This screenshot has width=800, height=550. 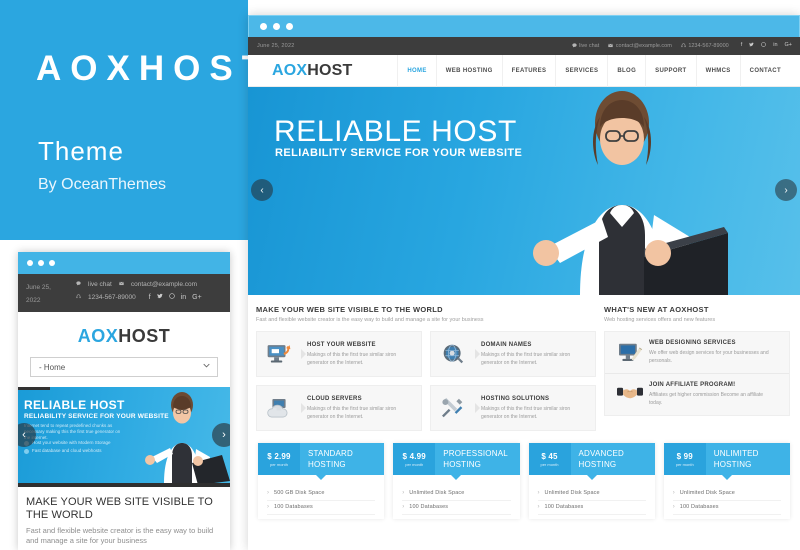 I want to click on nav-item-support: SUPPORT, so click(x=670, y=71).